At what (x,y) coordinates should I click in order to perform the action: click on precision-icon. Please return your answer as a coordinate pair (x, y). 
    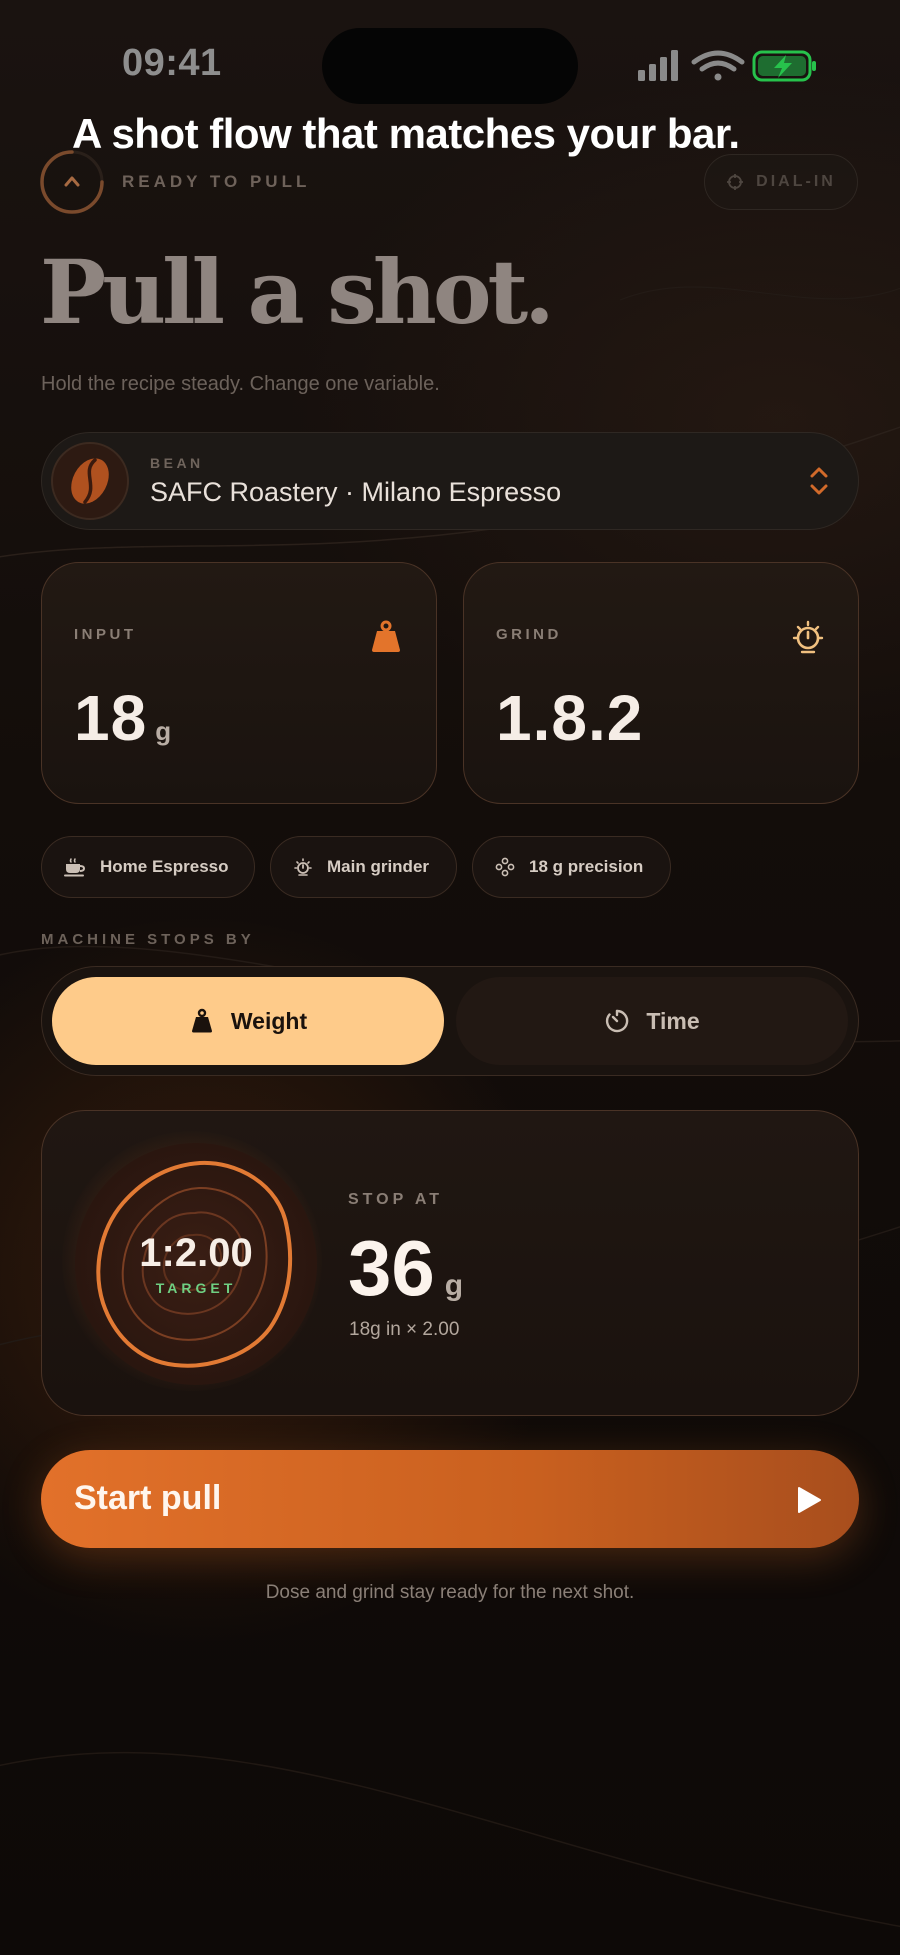
    Looking at the image, I should click on (505, 867).